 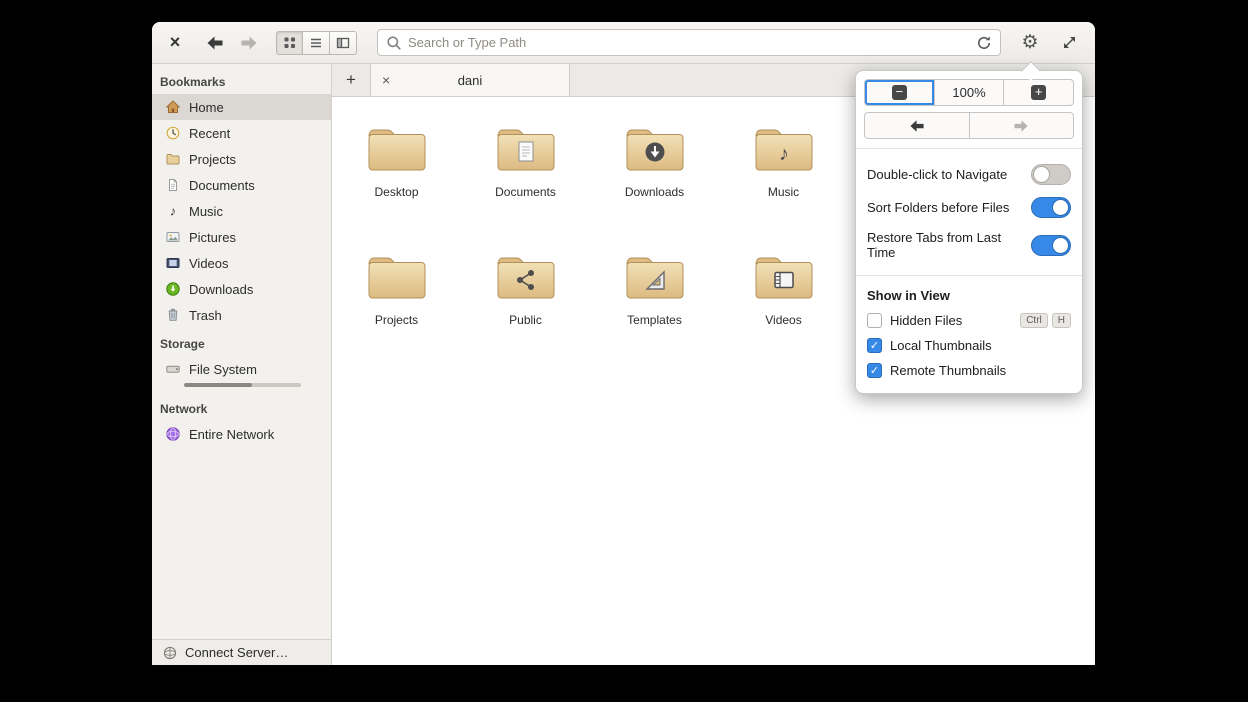 I want to click on sidebar-section-storage: Storage, so click(x=182, y=344).